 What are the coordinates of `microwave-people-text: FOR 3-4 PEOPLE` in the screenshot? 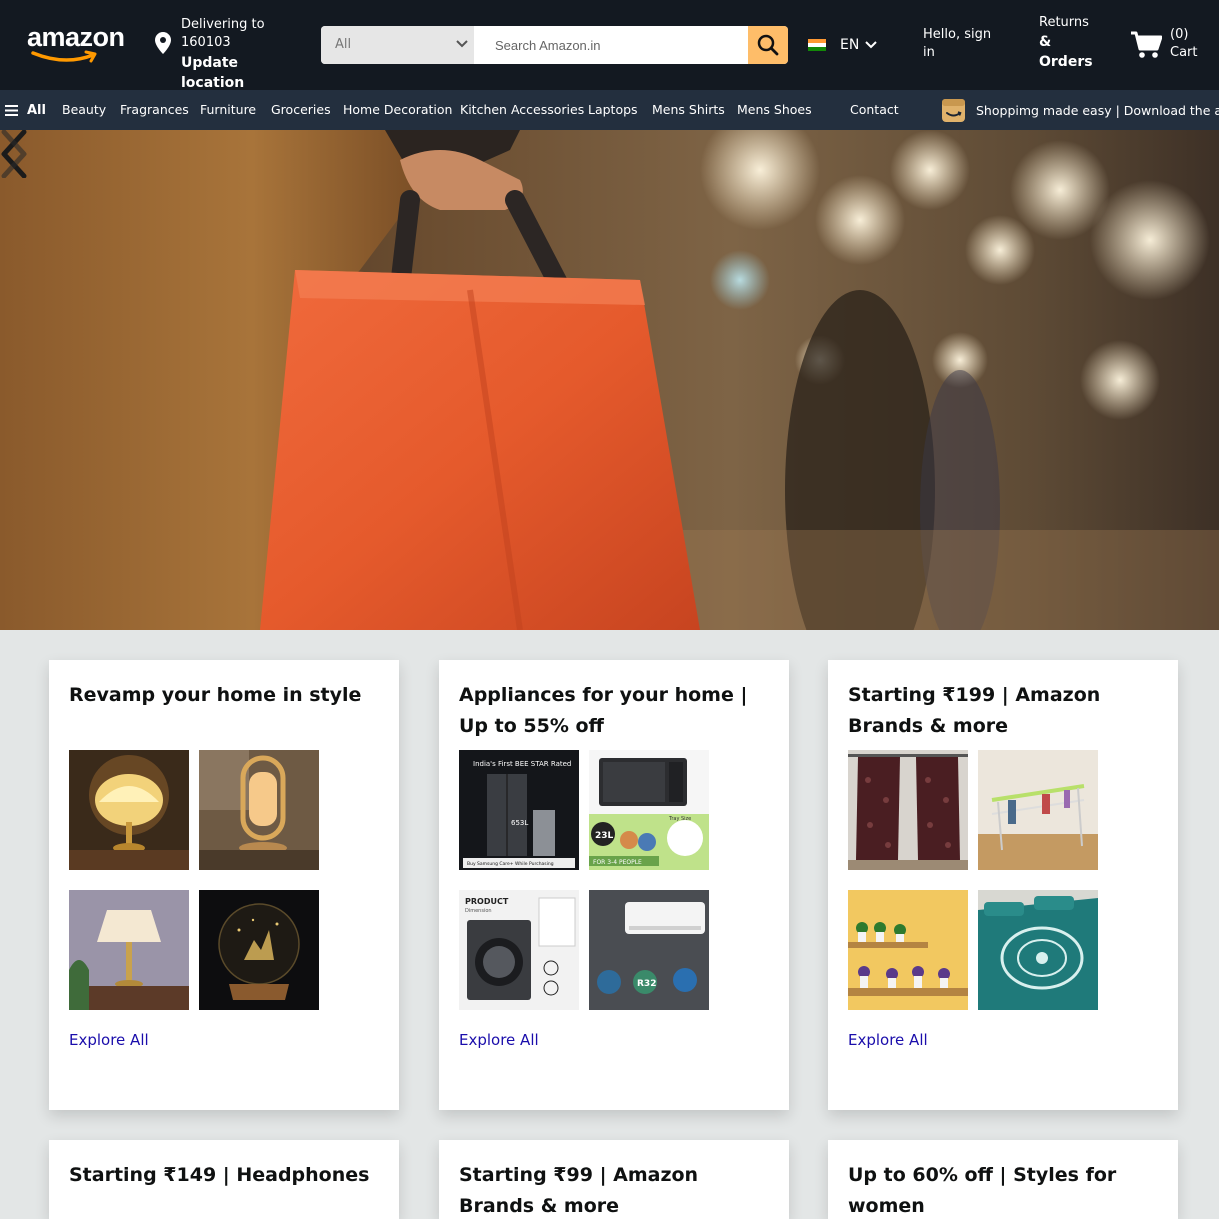 It's located at (617, 862).